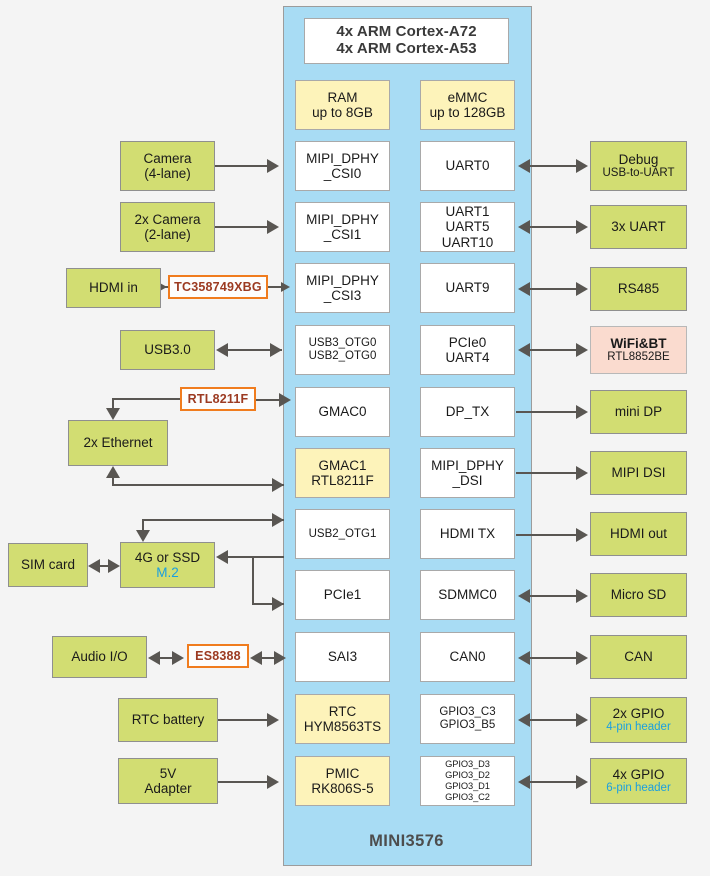 This screenshot has height=876, width=710. What do you see at coordinates (342, 356) in the screenshot?
I see `block-line-2: USB2_OTG0` at bounding box center [342, 356].